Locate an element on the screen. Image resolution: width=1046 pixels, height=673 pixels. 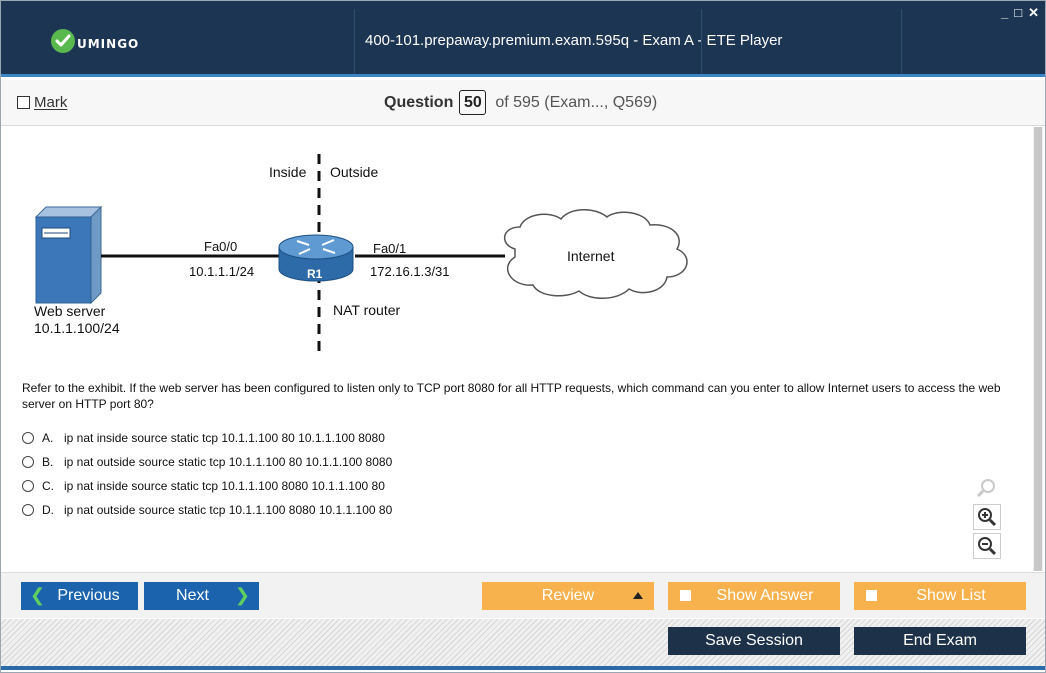
server-name: Web server is located at coordinates (70, 311).